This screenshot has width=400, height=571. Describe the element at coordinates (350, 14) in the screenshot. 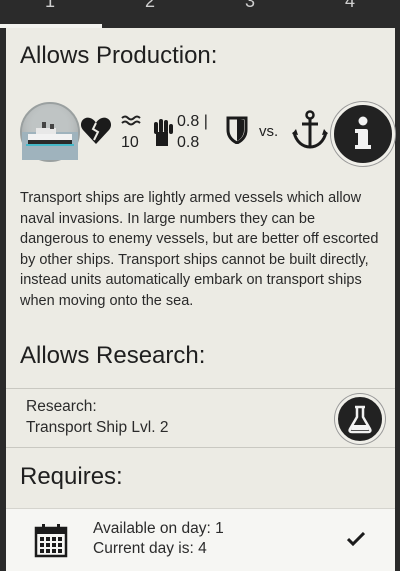

I see `tab-4: 4` at that location.